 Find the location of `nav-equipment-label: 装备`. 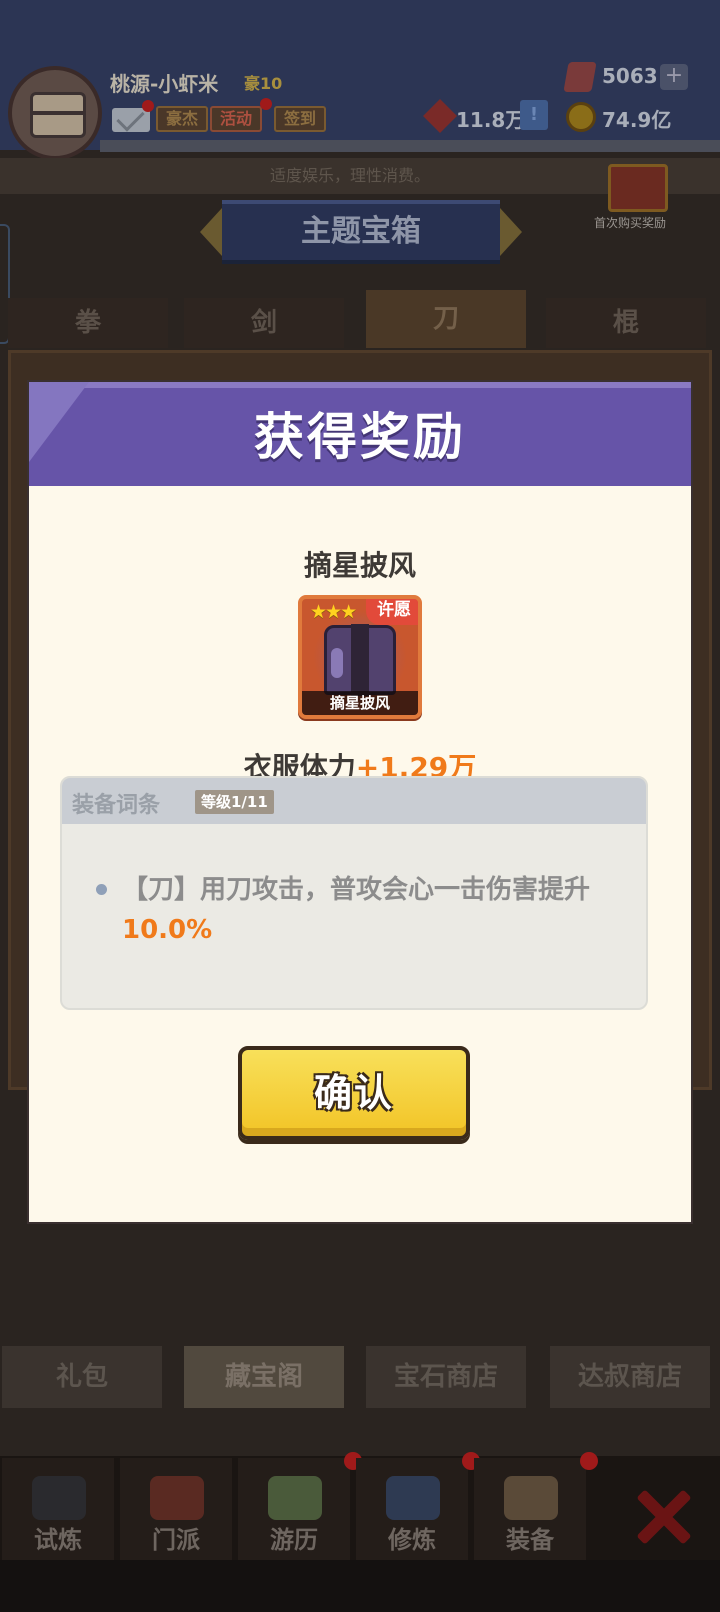

nav-equipment-label: 装备 is located at coordinates (530, 1540).